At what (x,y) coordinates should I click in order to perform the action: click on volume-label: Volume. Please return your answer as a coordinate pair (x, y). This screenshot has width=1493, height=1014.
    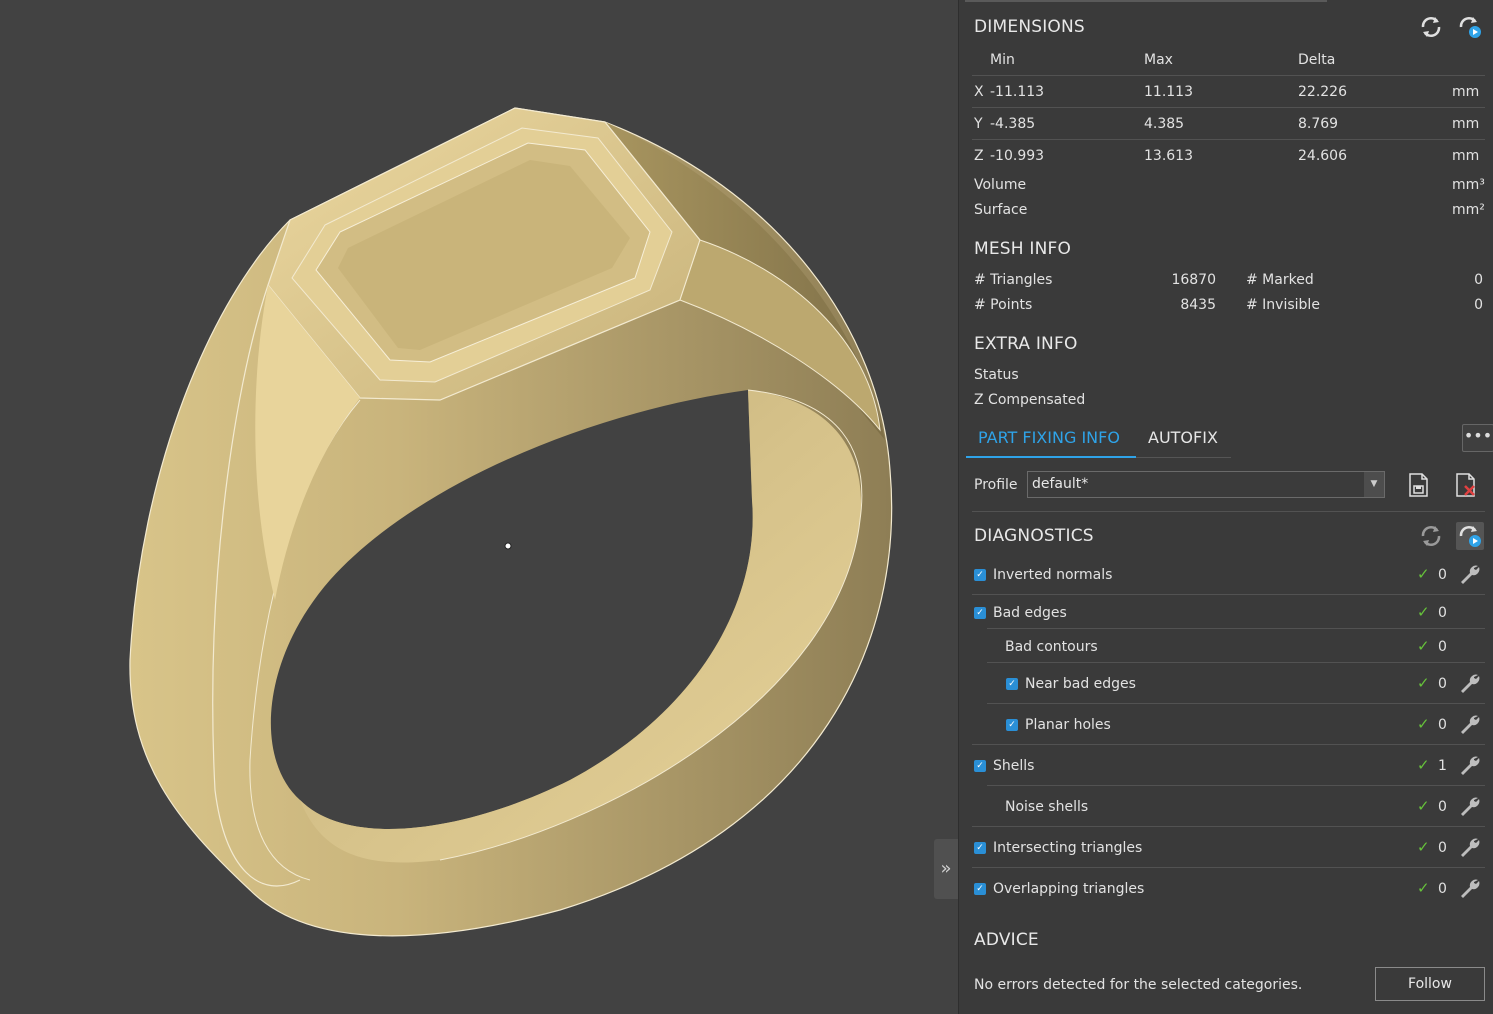
    Looking at the image, I should click on (1000, 185).